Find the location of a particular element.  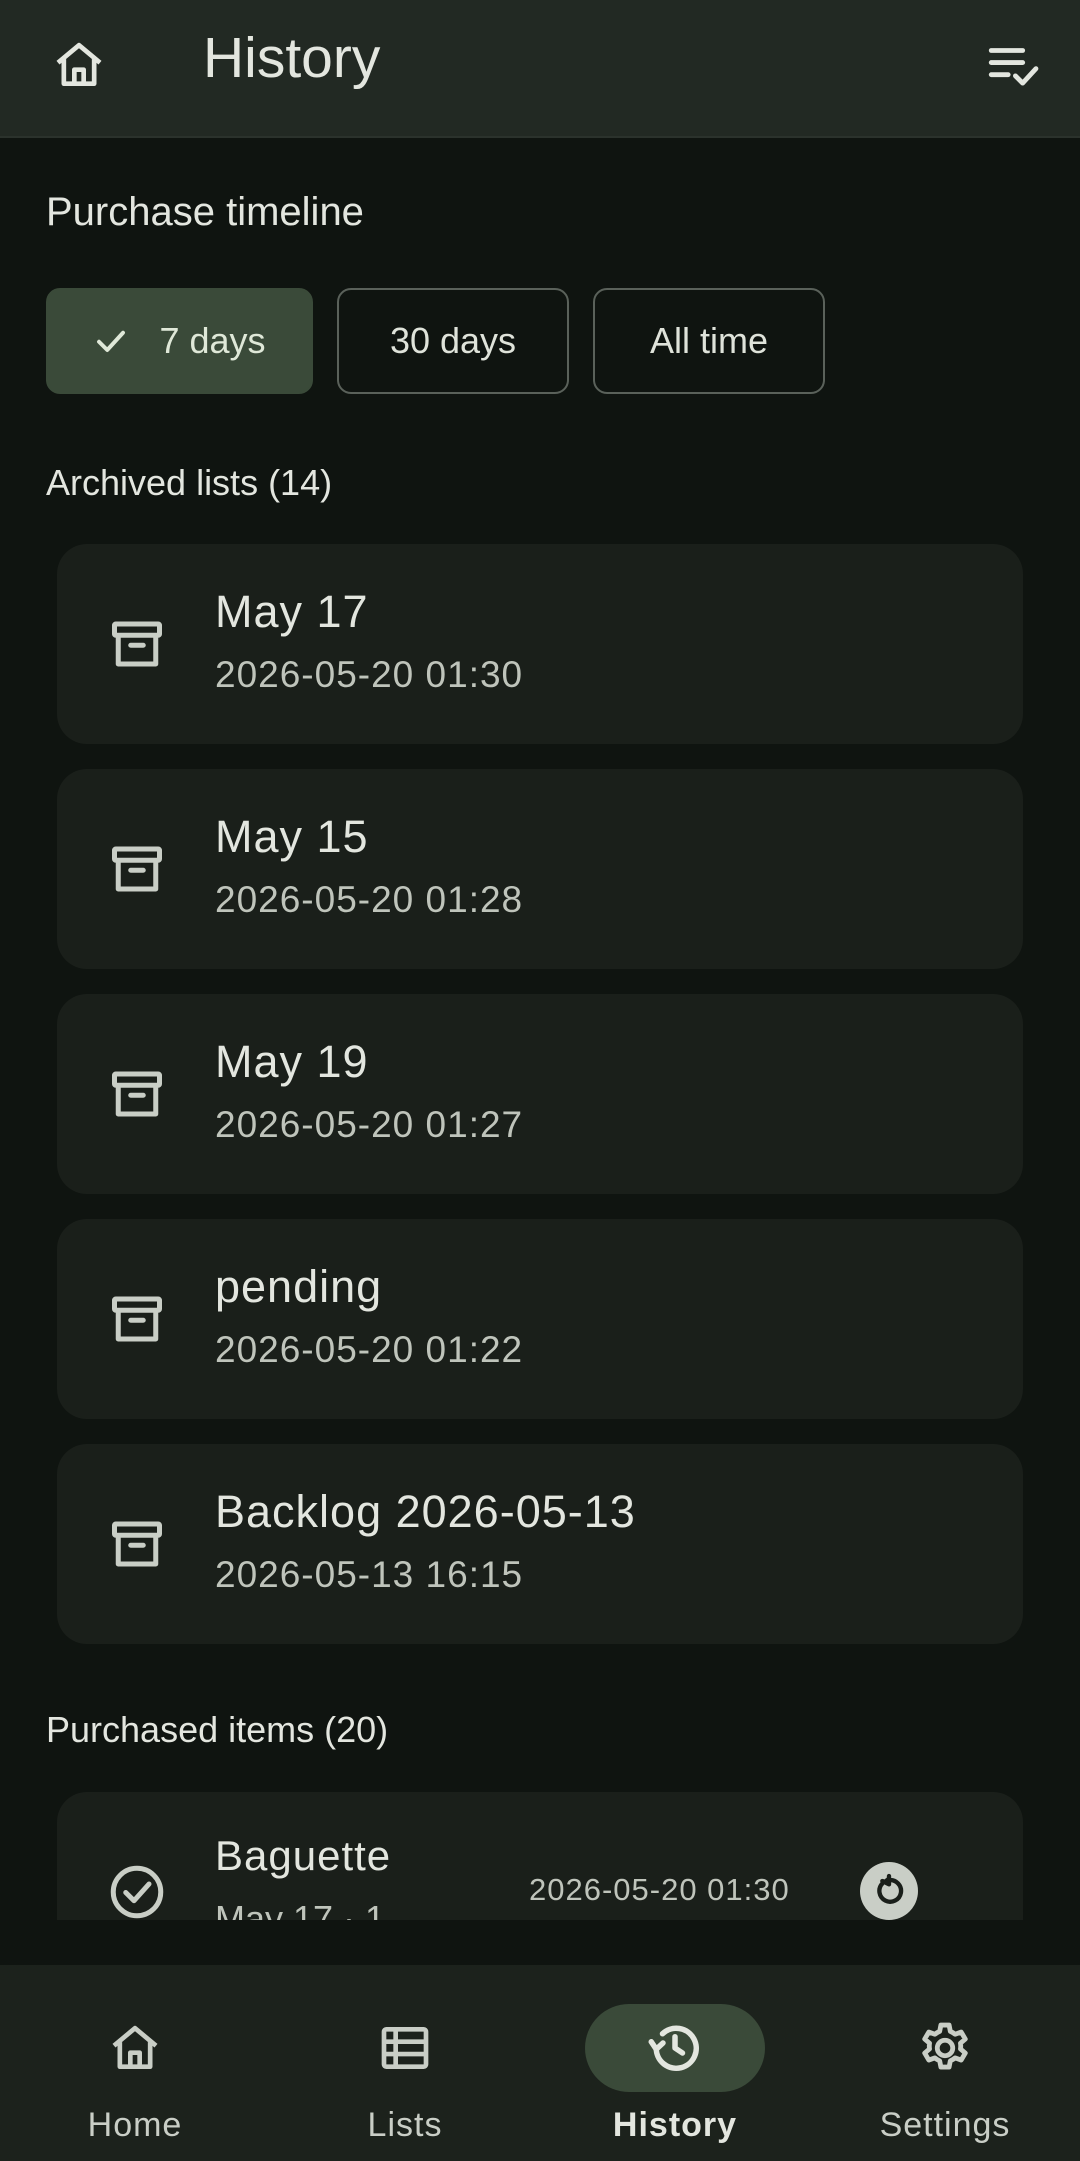

purchased-items-title: Purchased items (20) is located at coordinates (217, 1729).